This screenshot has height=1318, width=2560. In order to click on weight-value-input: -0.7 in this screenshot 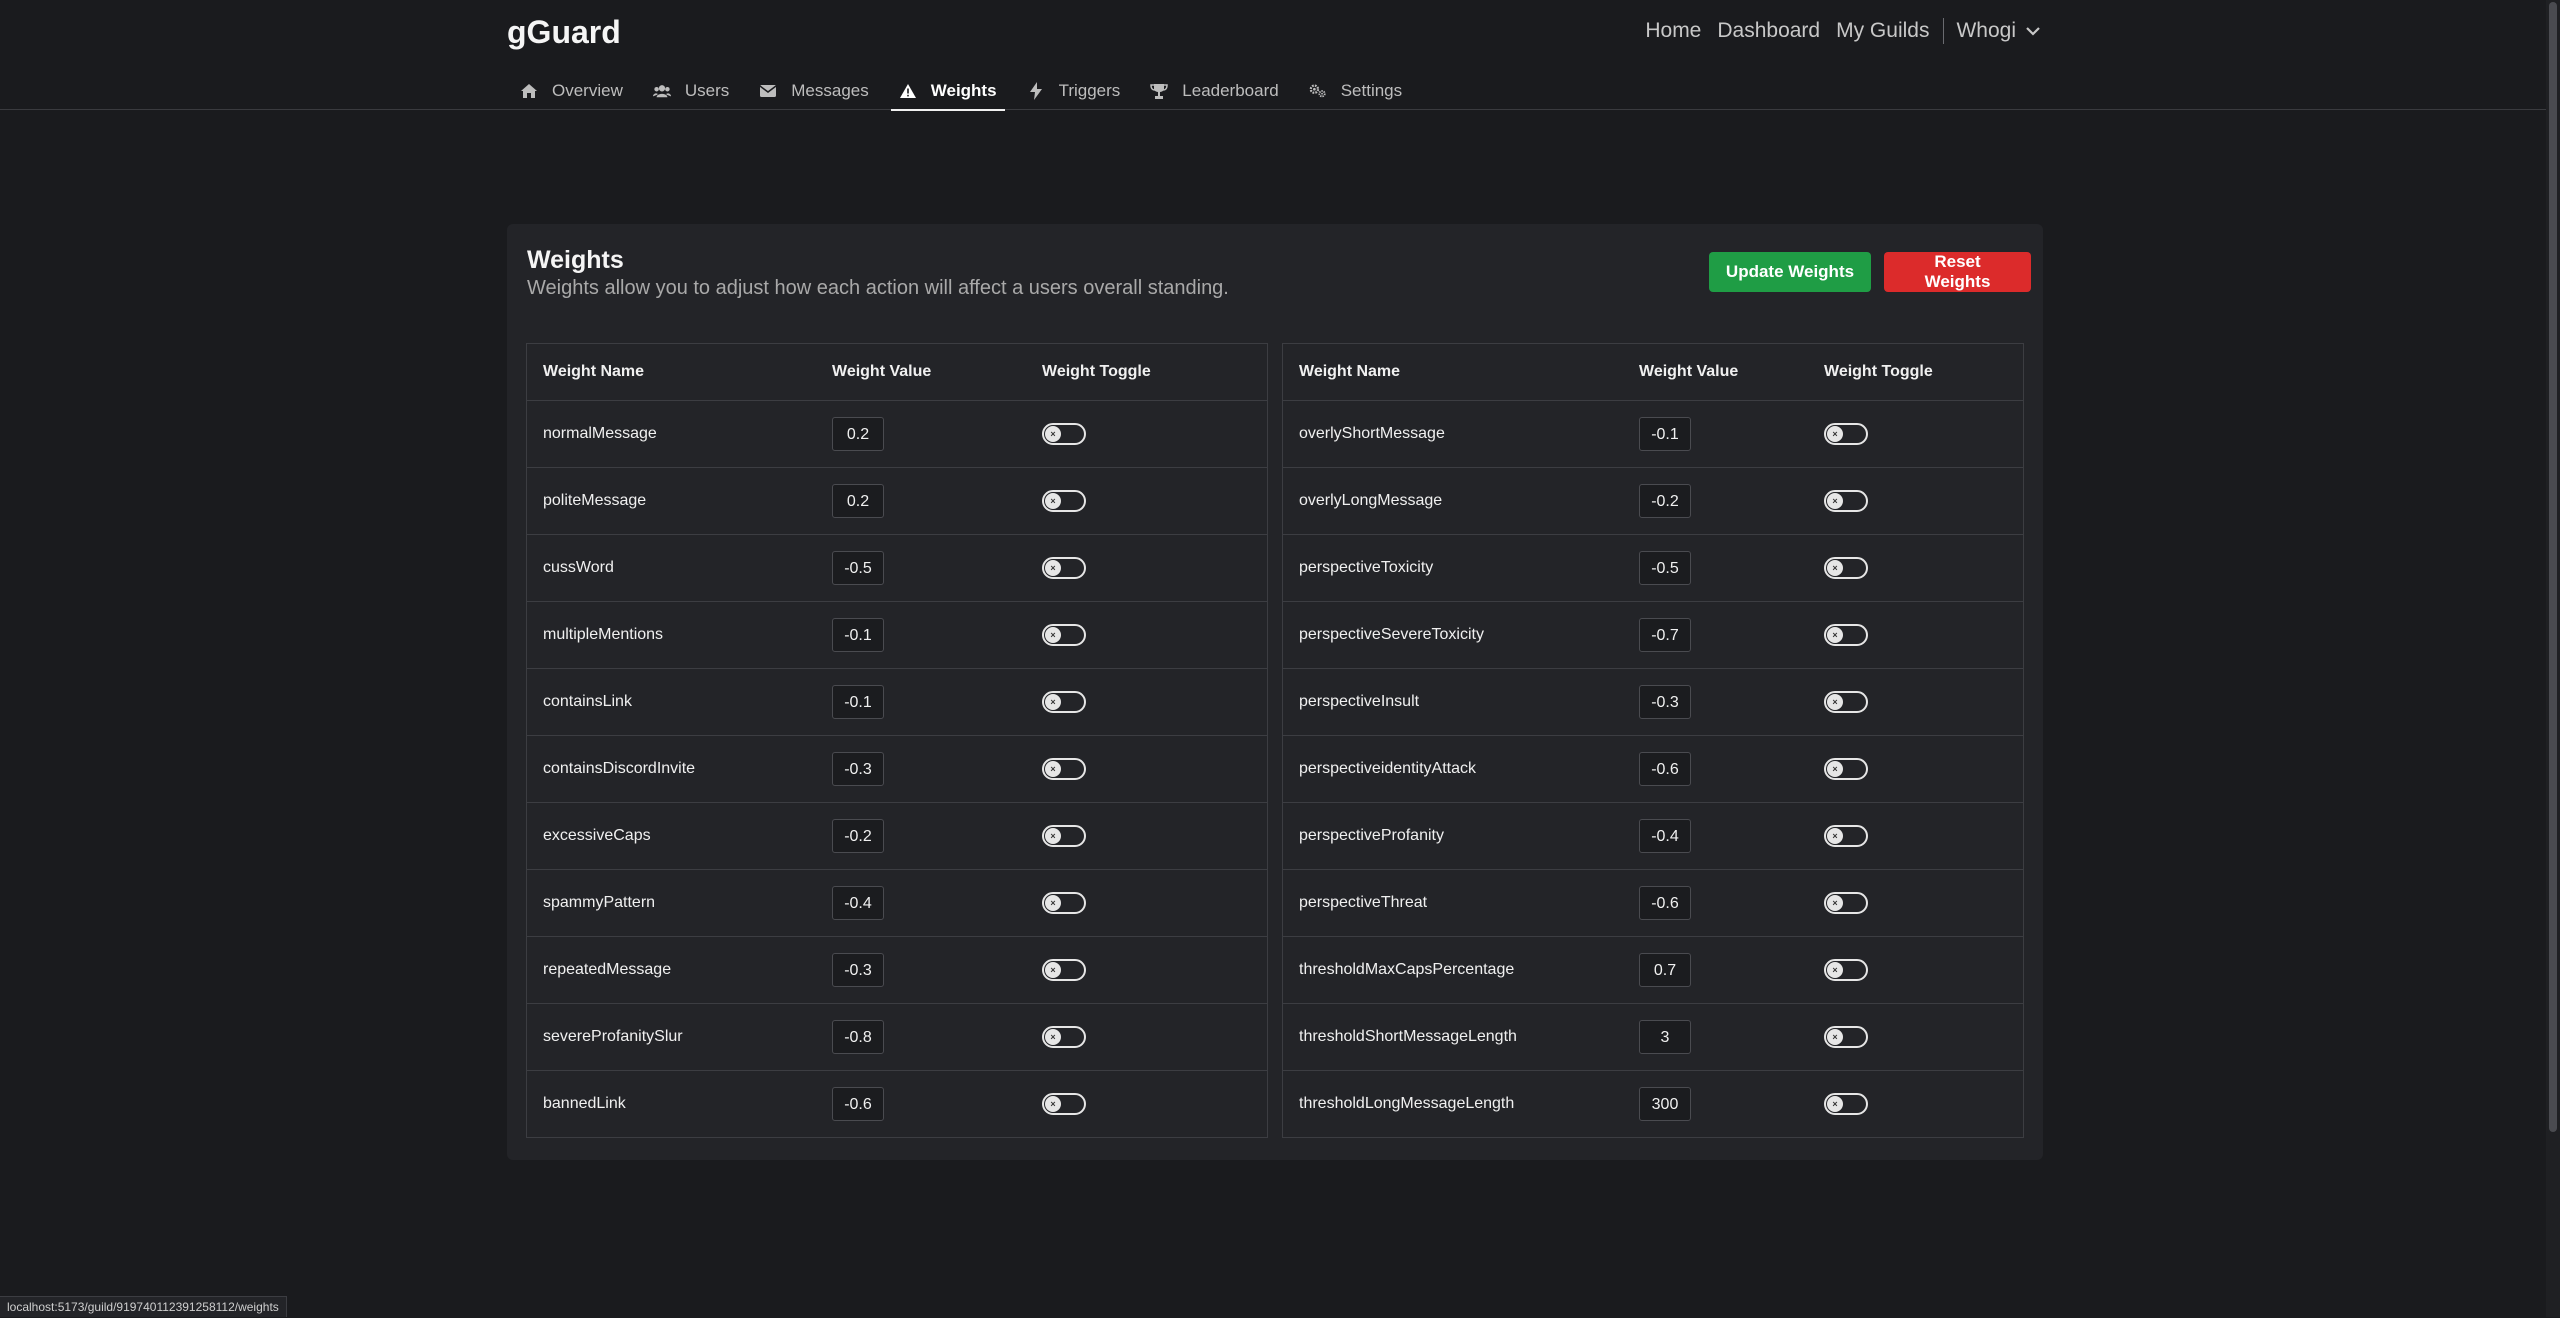, I will do `click(1665, 635)`.